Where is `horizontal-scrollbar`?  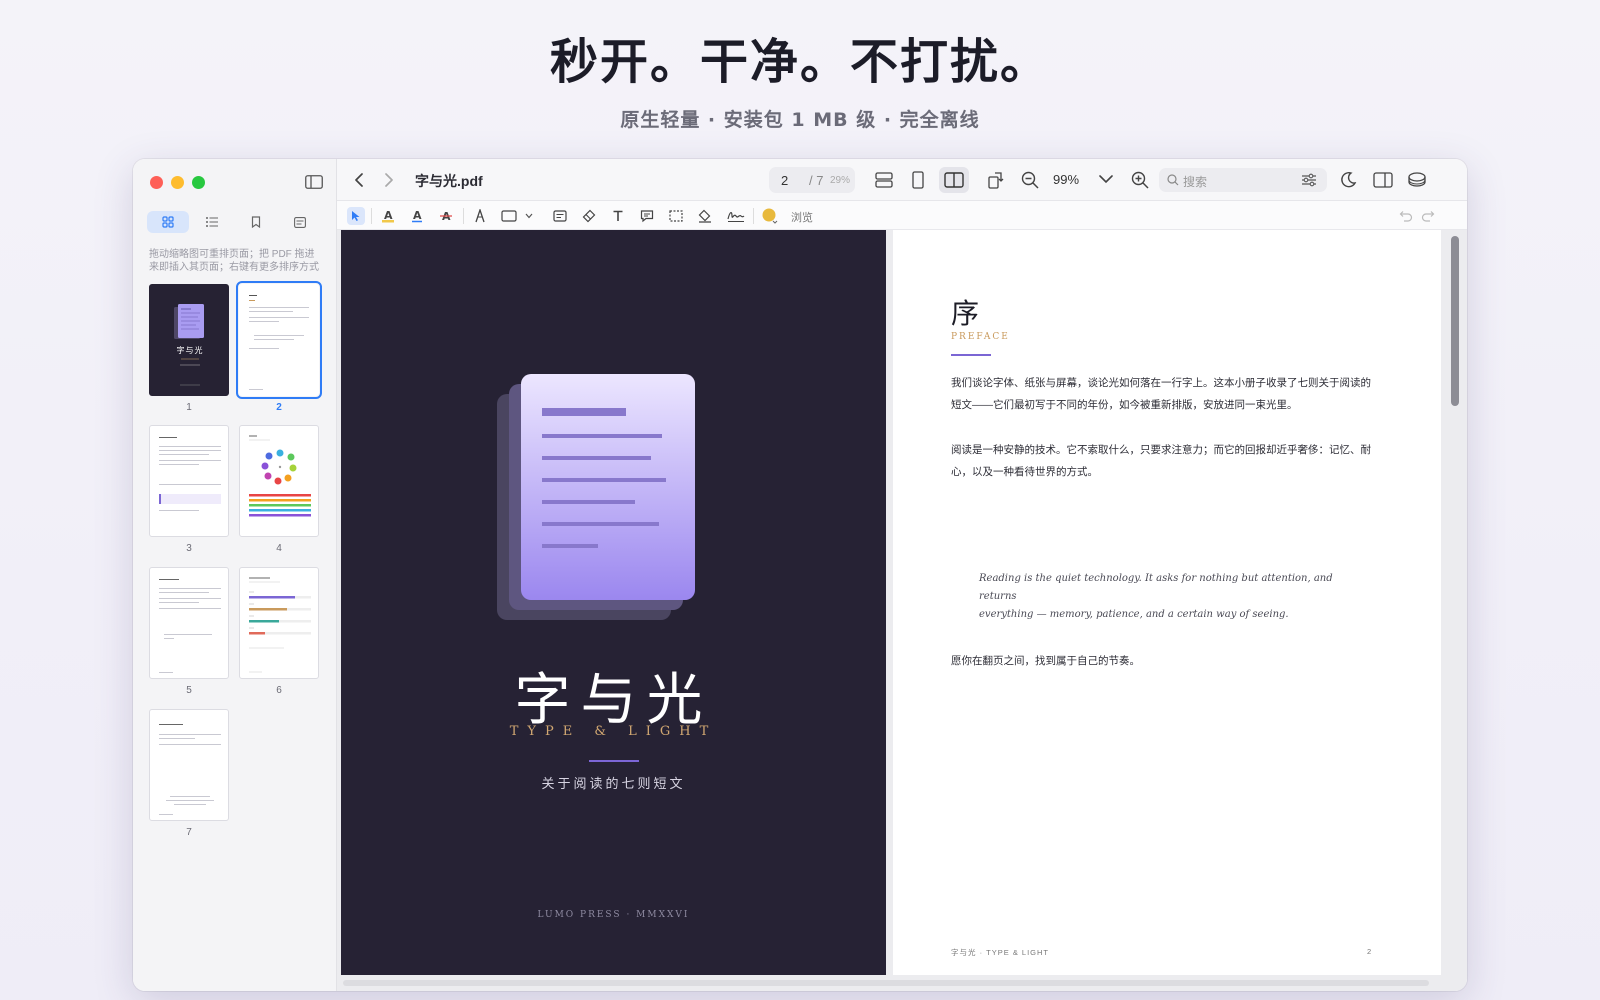 horizontal-scrollbar is located at coordinates (886, 983).